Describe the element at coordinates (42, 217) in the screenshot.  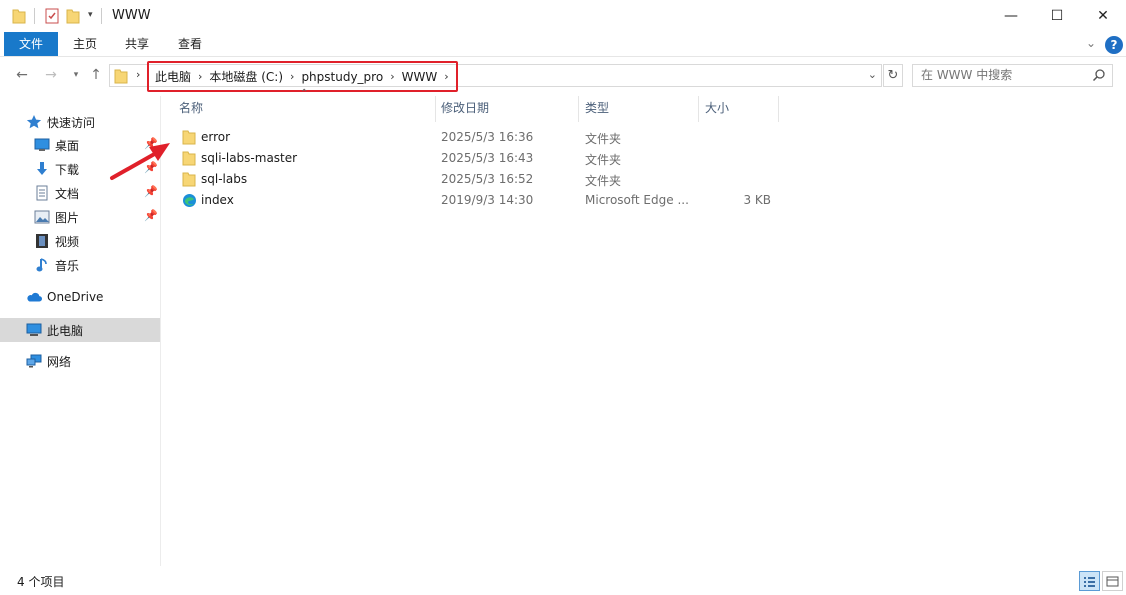
I see `pictures-icon` at that location.